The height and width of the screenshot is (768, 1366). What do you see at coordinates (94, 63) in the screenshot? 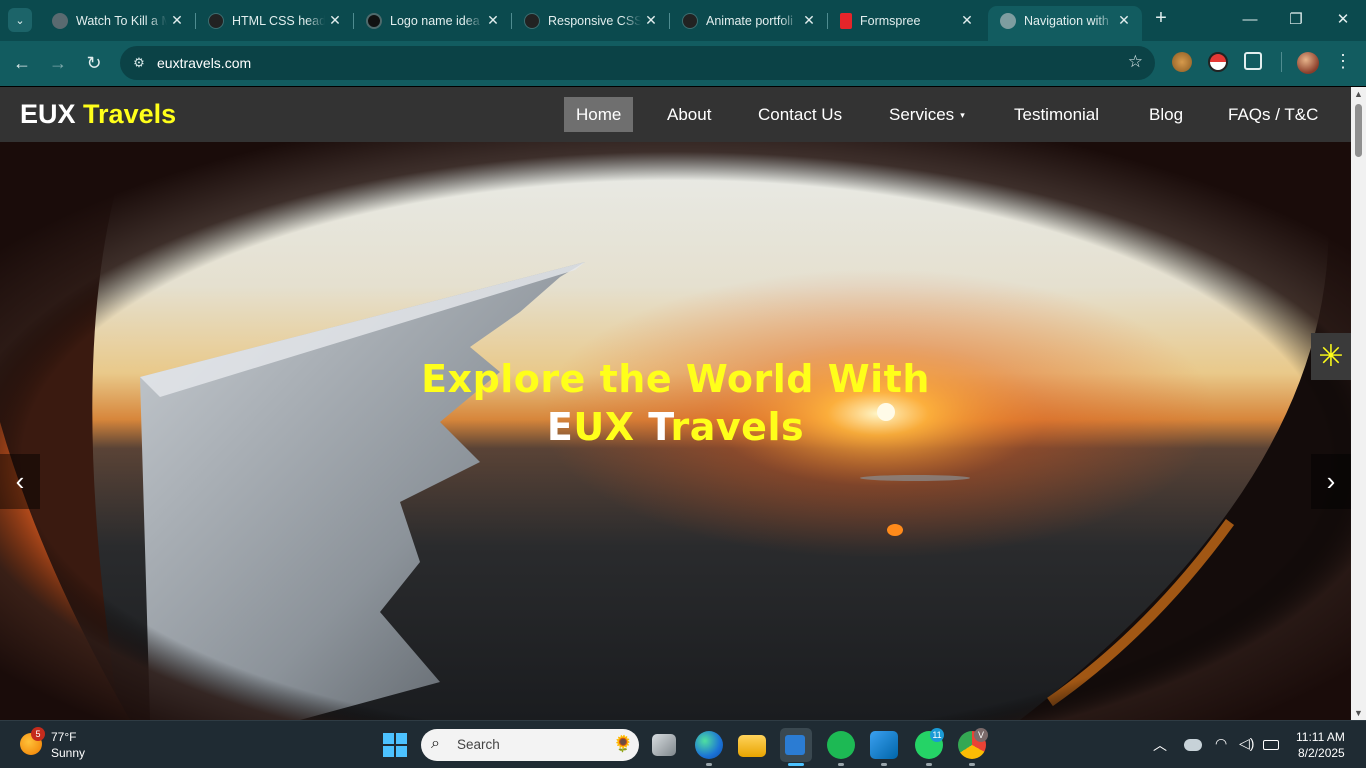
I see `reload-icon: ↻` at bounding box center [94, 63].